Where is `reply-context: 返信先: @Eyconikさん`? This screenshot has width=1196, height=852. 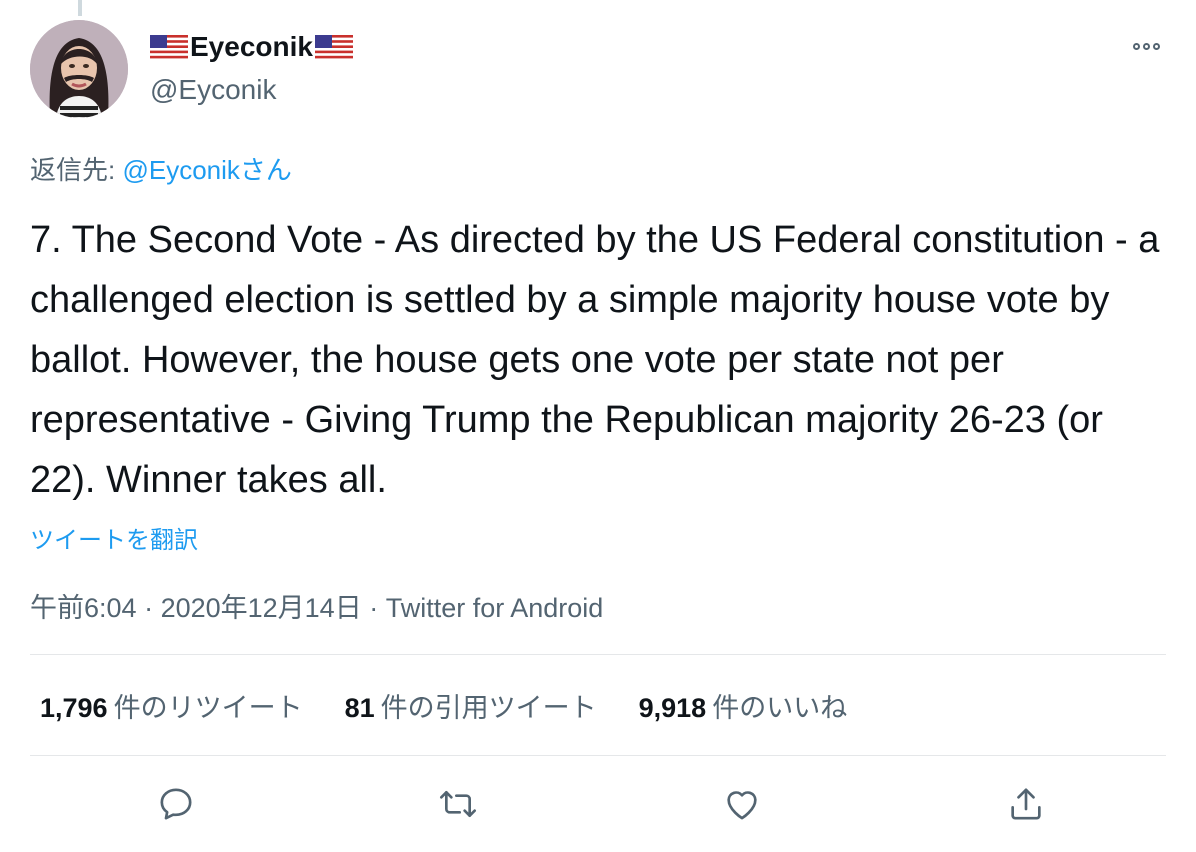
reply-context: 返信先: @Eyconikさん is located at coordinates (161, 168).